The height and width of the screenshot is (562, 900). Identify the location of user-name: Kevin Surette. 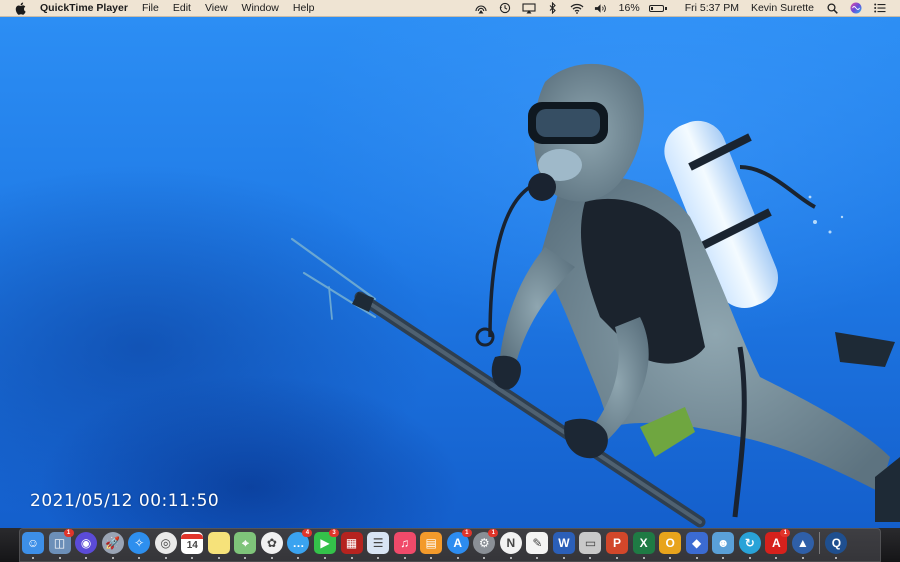
(782, 8).